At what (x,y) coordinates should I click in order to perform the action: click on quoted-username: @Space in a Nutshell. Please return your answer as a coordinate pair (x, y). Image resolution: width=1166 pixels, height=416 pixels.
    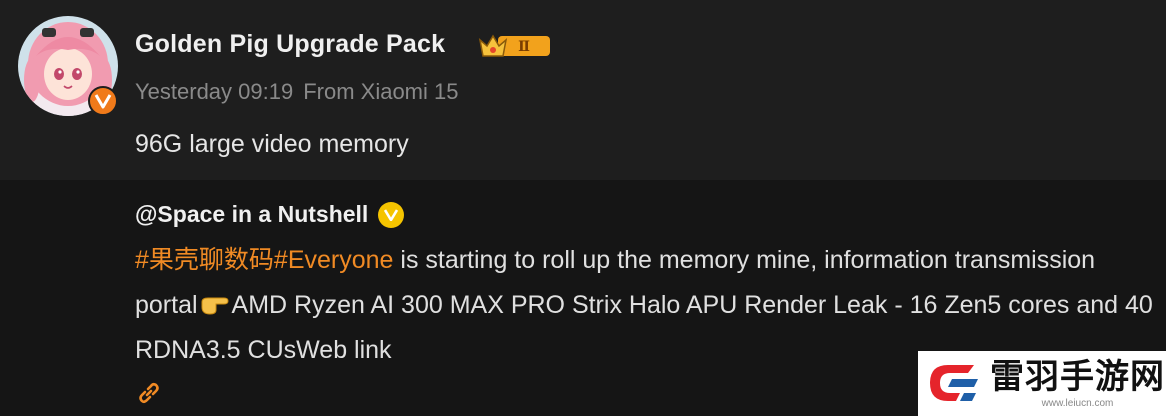
    Looking at the image, I should click on (251, 214).